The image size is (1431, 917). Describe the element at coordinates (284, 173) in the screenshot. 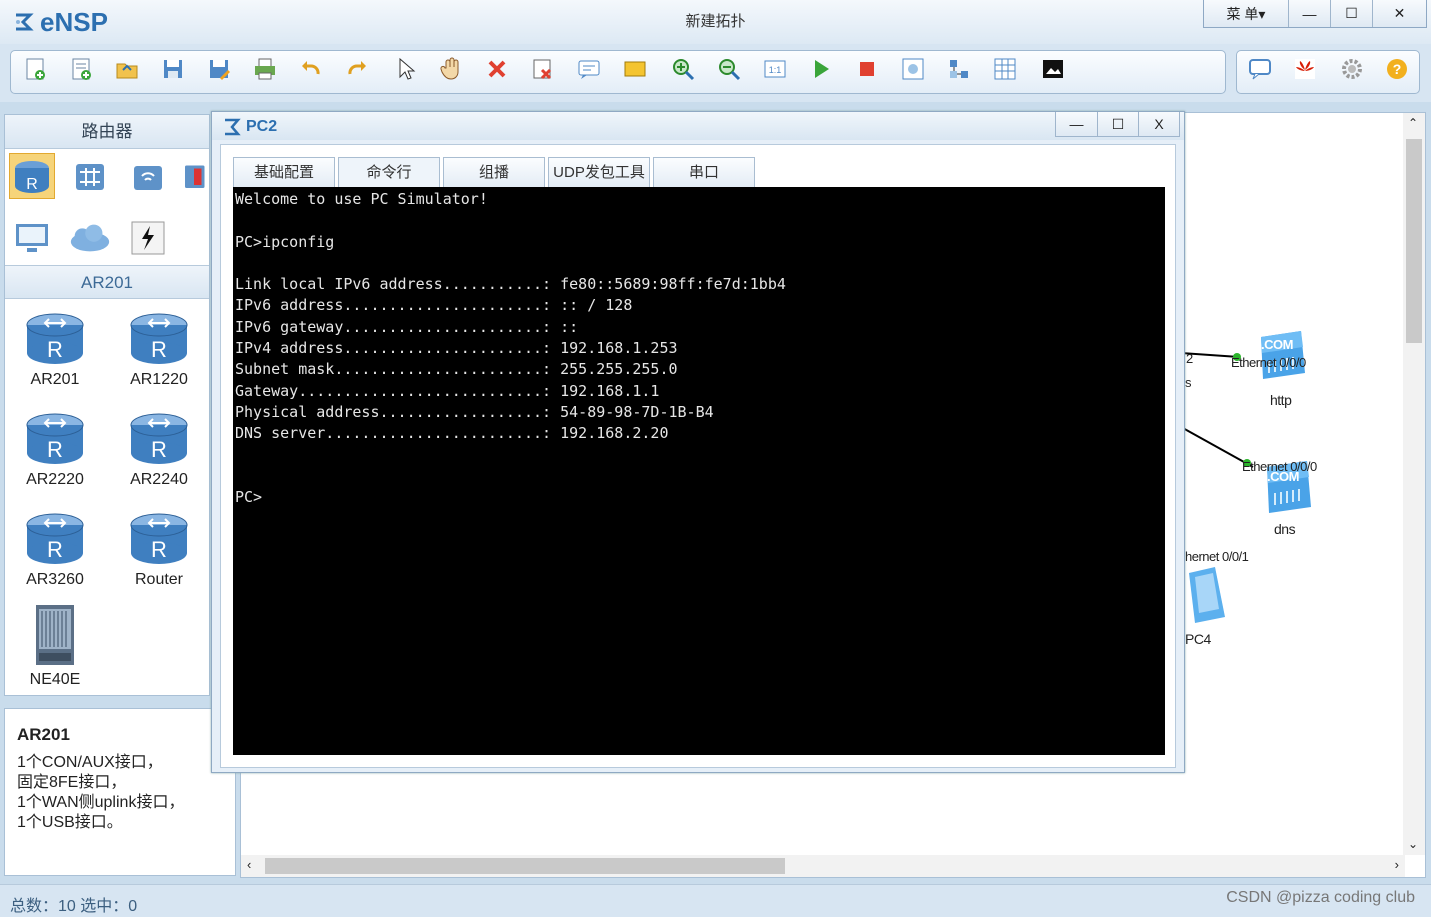

I see `tab-basic-config: 基础配置` at that location.